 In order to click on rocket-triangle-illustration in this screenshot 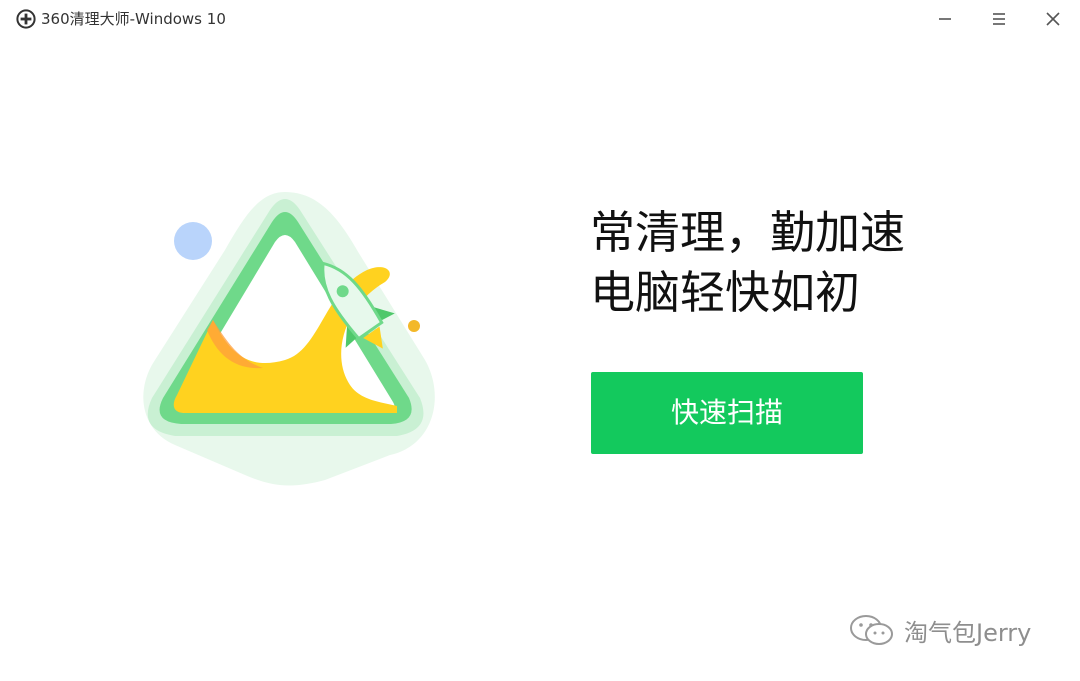, I will do `click(289, 339)`.